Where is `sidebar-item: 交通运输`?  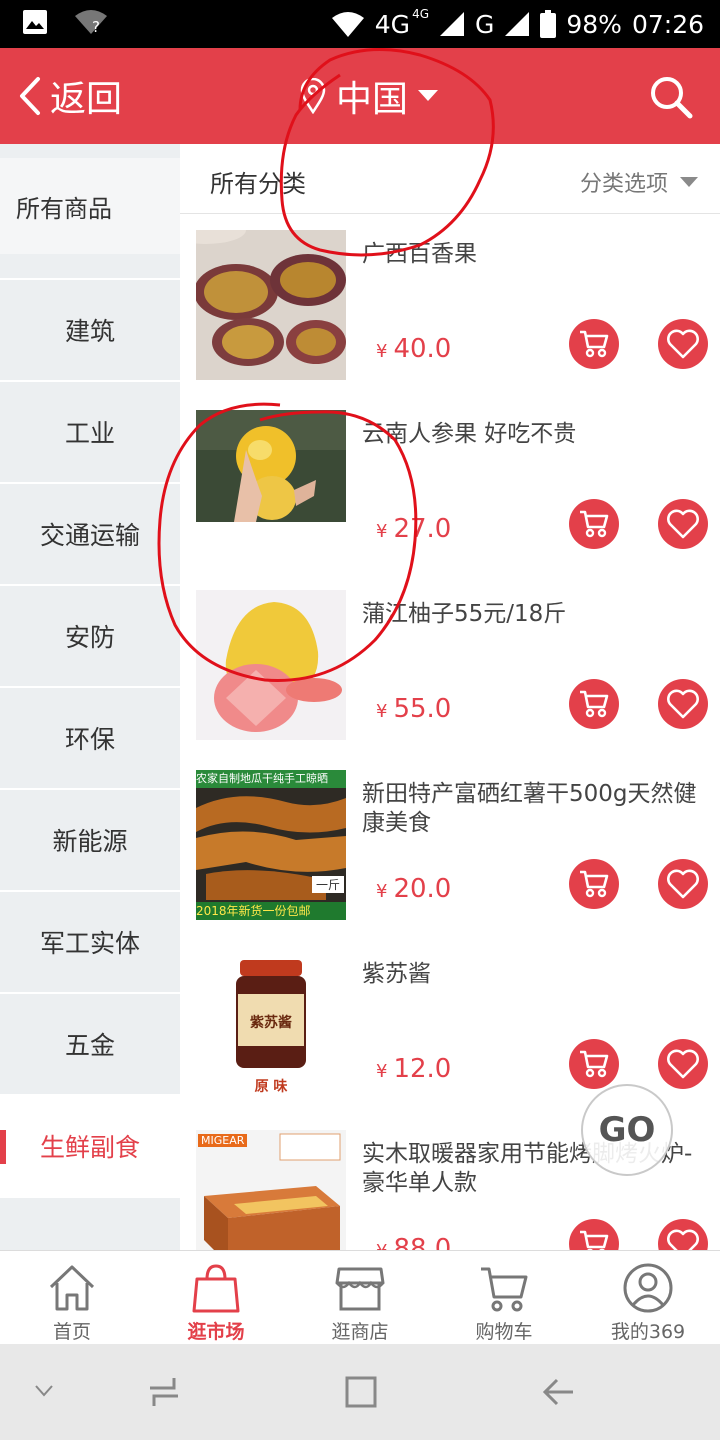 sidebar-item: 交通运输 is located at coordinates (90, 535).